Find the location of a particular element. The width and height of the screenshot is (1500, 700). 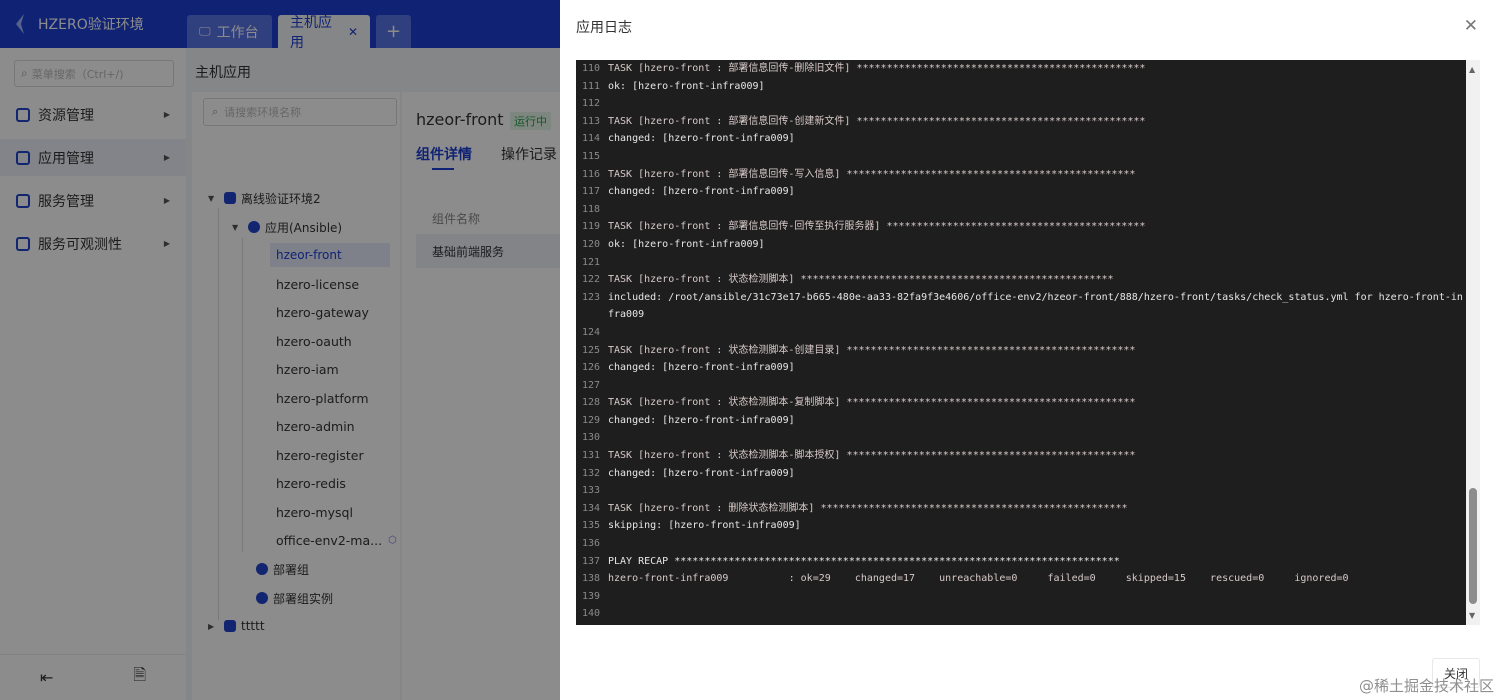

scroll-down-icon: ▼ is located at coordinates (1472, 615).